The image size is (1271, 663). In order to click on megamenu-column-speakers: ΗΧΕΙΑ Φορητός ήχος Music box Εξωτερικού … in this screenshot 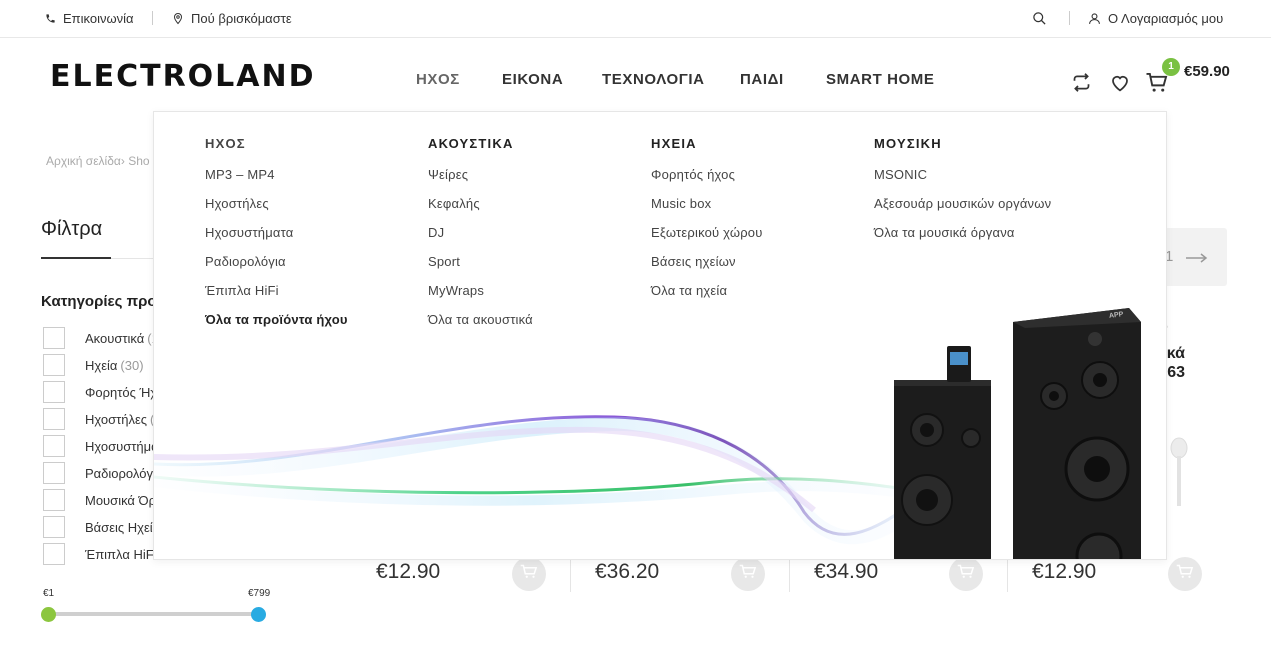, I will do `click(707, 224)`.